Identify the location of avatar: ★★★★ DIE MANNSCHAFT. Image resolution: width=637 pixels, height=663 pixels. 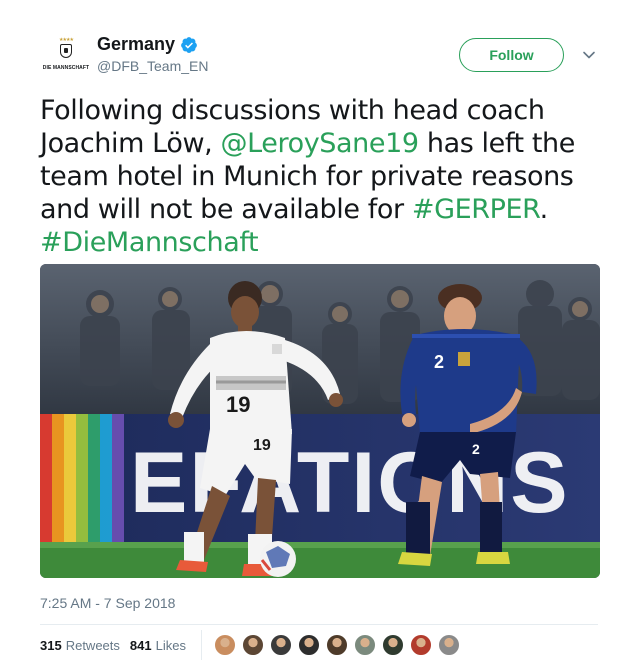
(66, 54).